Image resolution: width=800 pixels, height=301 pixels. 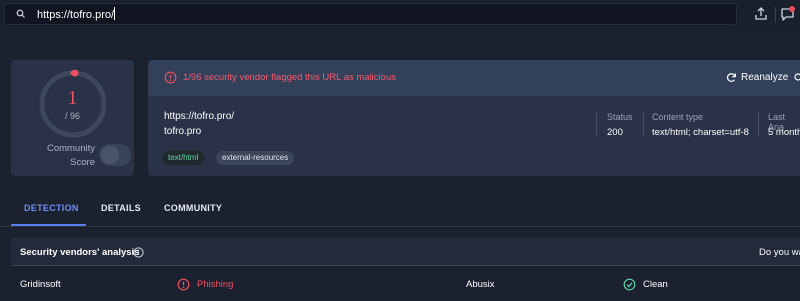 I want to click on status-label: Status, so click(x=620, y=117).